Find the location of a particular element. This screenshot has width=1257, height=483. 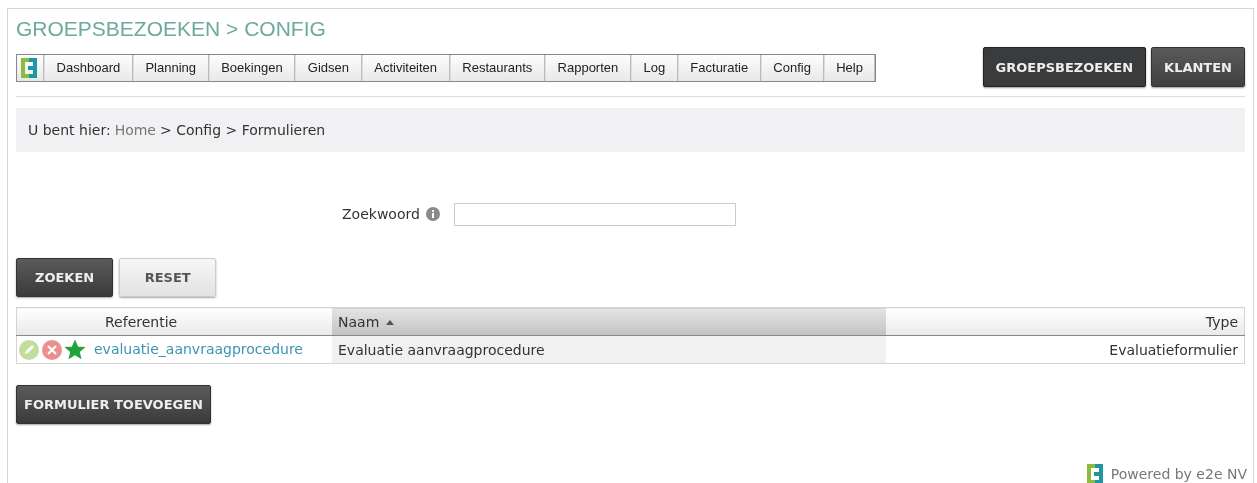

add-form-button: FORMULIER TOEVOEGEN is located at coordinates (113, 404).